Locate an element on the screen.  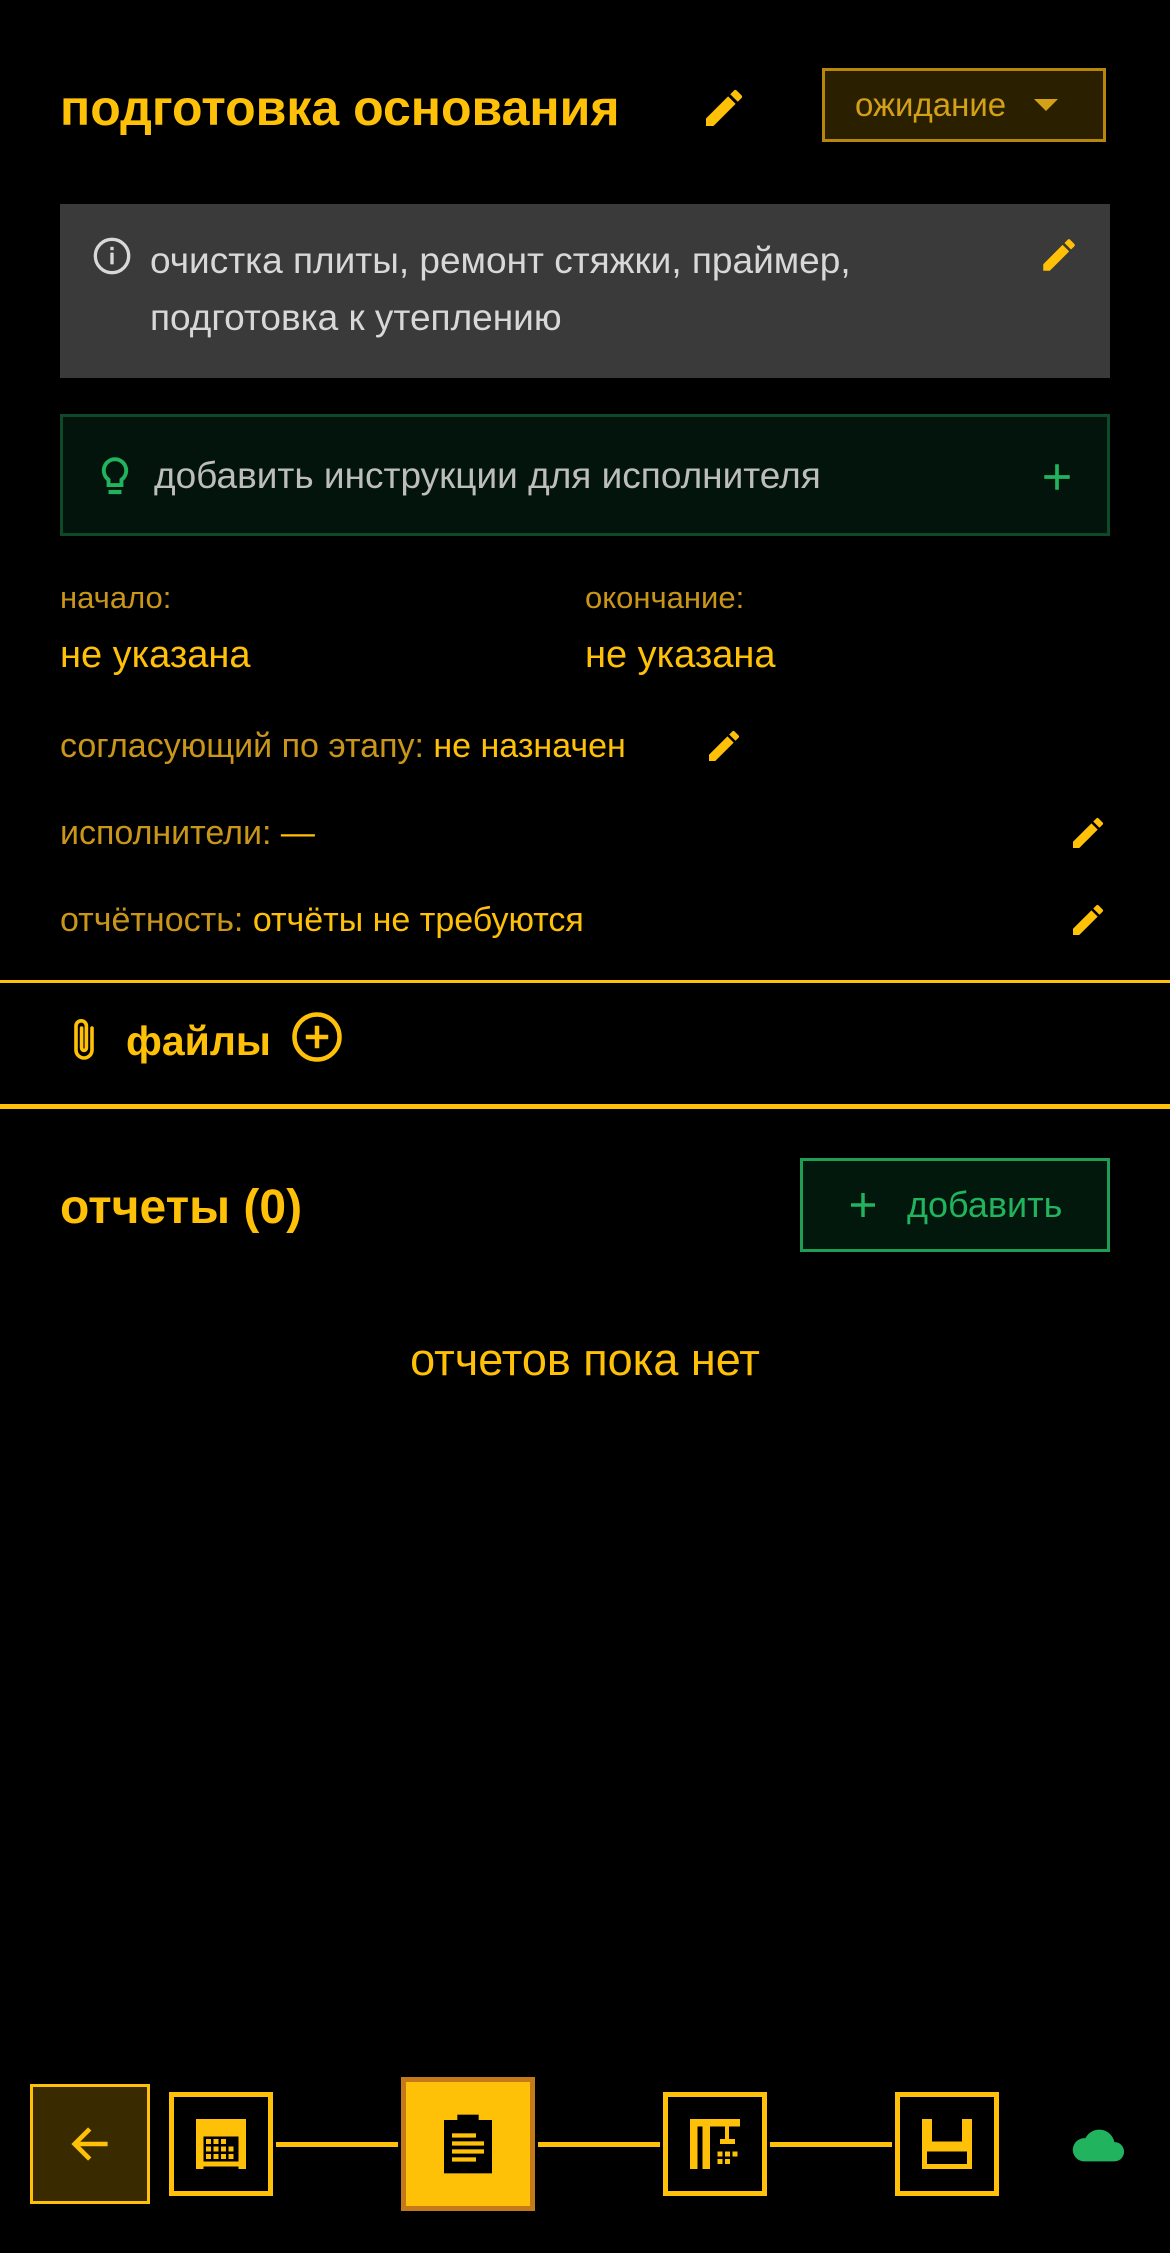
end-date-label: окончание: is located at coordinates (665, 597).